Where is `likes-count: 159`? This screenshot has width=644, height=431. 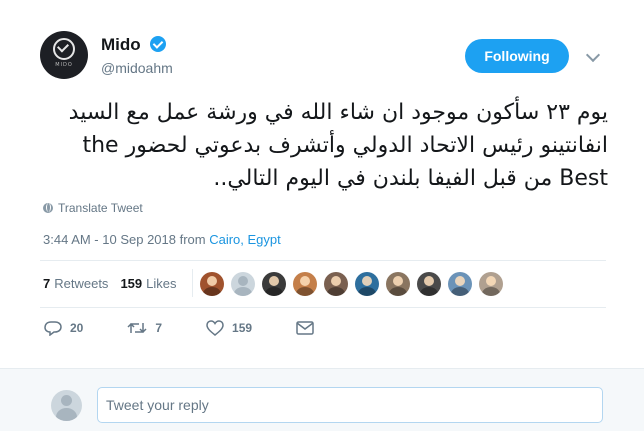
likes-count: 159 is located at coordinates (131, 283).